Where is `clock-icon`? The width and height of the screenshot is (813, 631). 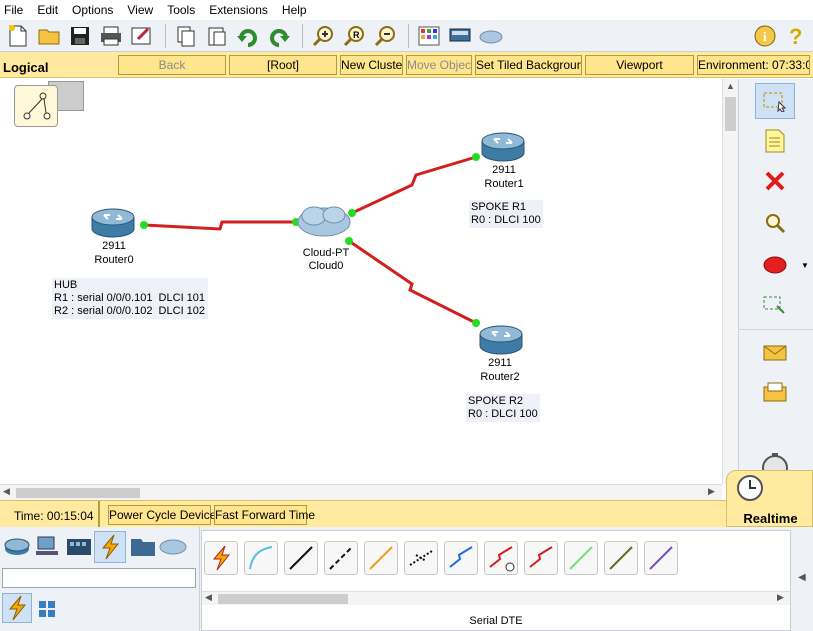
clock-icon is located at coordinates (750, 488).